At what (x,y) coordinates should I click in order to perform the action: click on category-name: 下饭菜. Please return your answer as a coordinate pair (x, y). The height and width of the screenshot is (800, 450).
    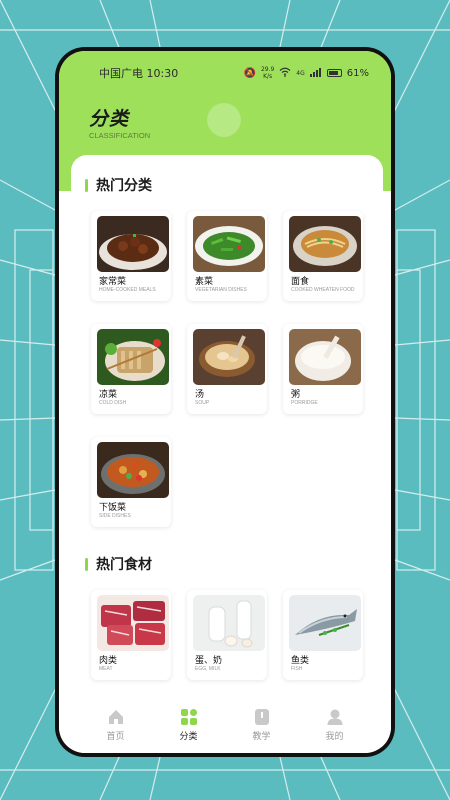
    Looking at the image, I should click on (113, 508).